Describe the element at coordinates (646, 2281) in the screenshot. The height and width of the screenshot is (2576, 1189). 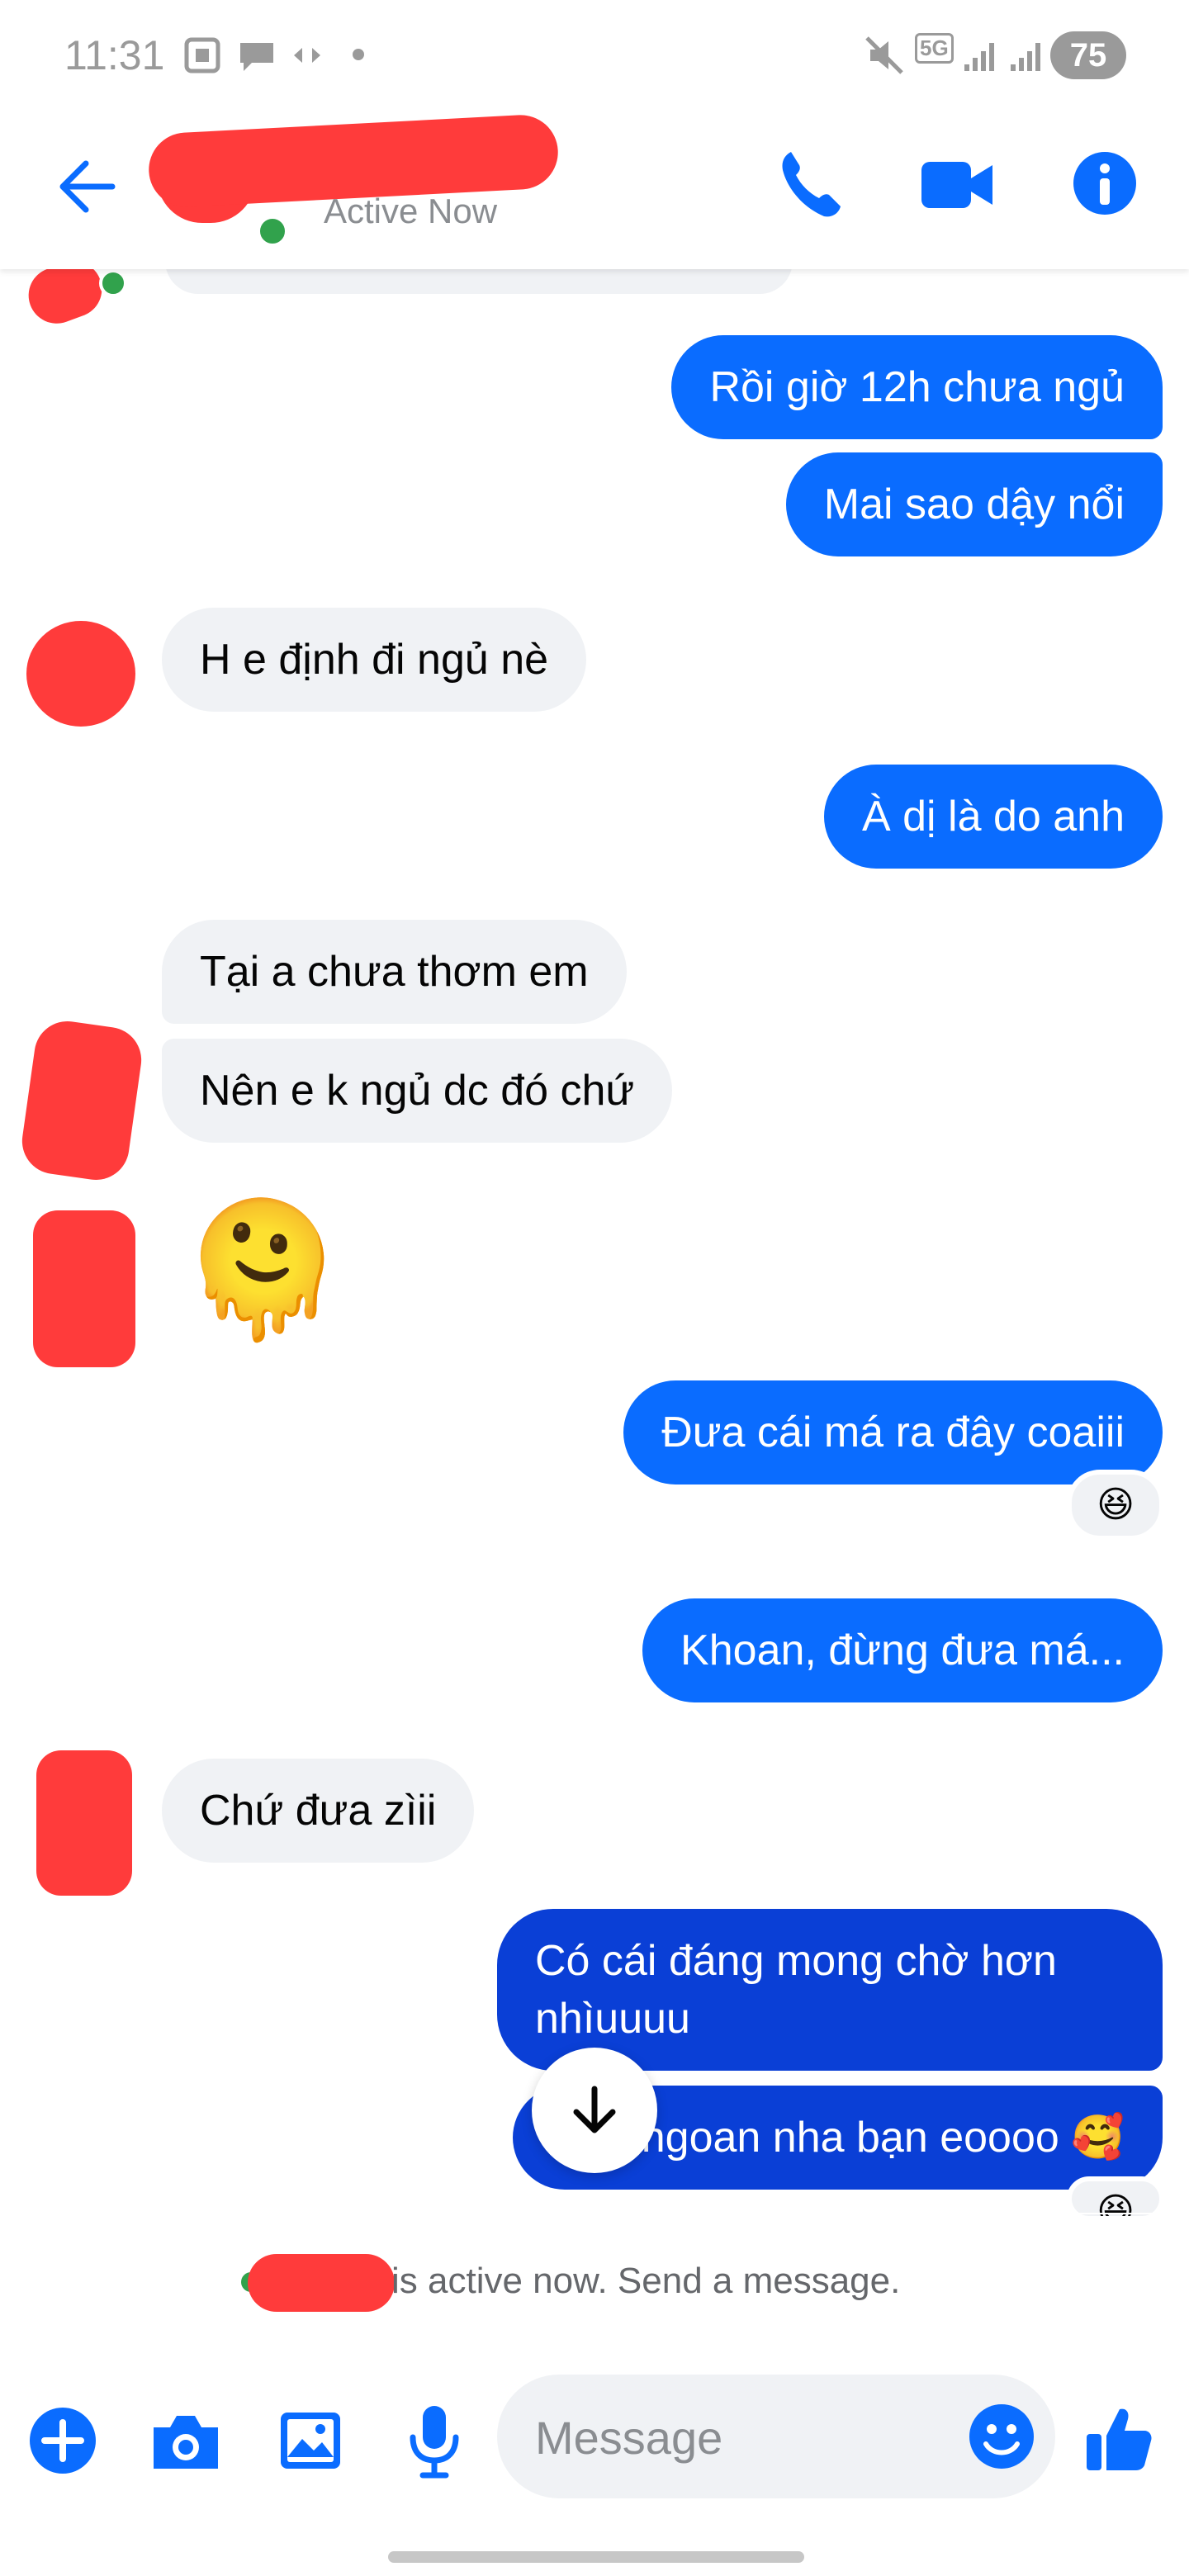
I see `active-notice: is active now. Send a message.` at that location.